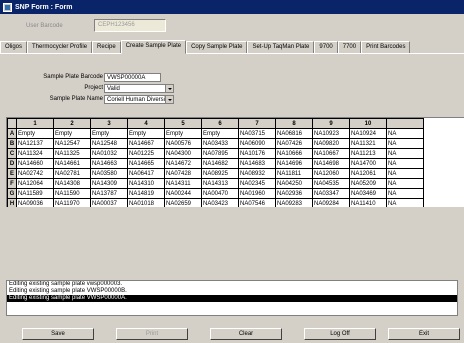  Describe the element at coordinates (72, 202) in the screenshot. I see `grid-cell: NA11970` at that location.